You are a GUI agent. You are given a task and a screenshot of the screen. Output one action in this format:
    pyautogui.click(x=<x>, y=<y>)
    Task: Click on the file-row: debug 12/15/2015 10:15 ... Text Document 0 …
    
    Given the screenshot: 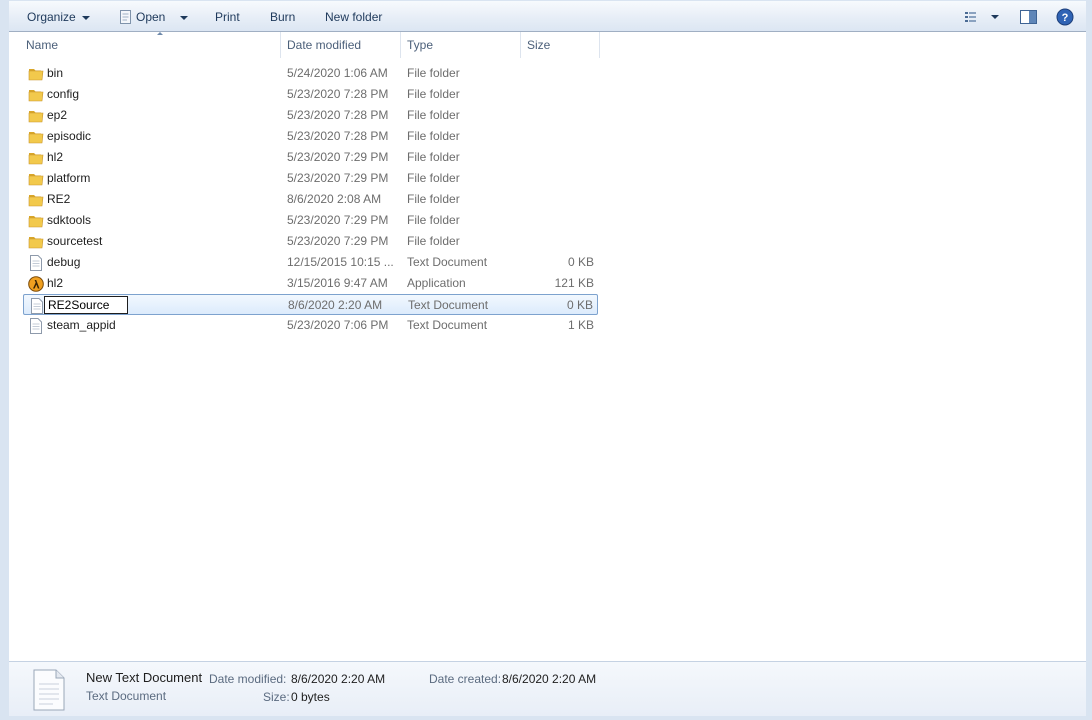 What is the action you would take?
    pyautogui.click(x=310, y=262)
    